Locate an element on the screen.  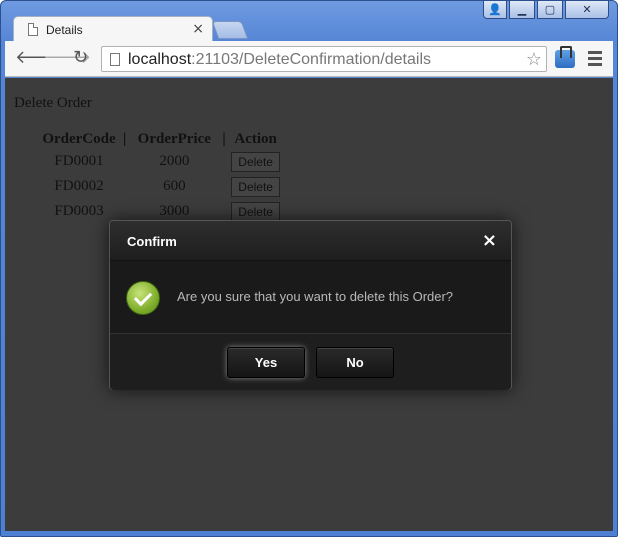
minimize-button: ▁ is located at coordinates (522, 10).